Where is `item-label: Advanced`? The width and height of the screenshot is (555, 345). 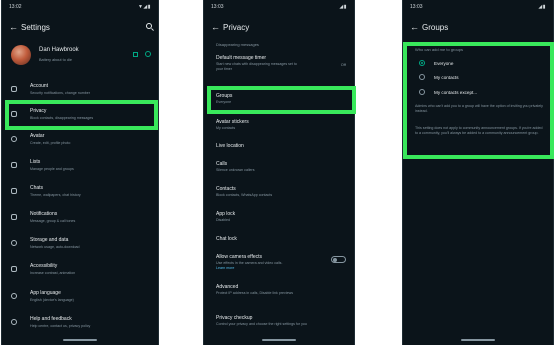
item-label: Advanced is located at coordinates (227, 287).